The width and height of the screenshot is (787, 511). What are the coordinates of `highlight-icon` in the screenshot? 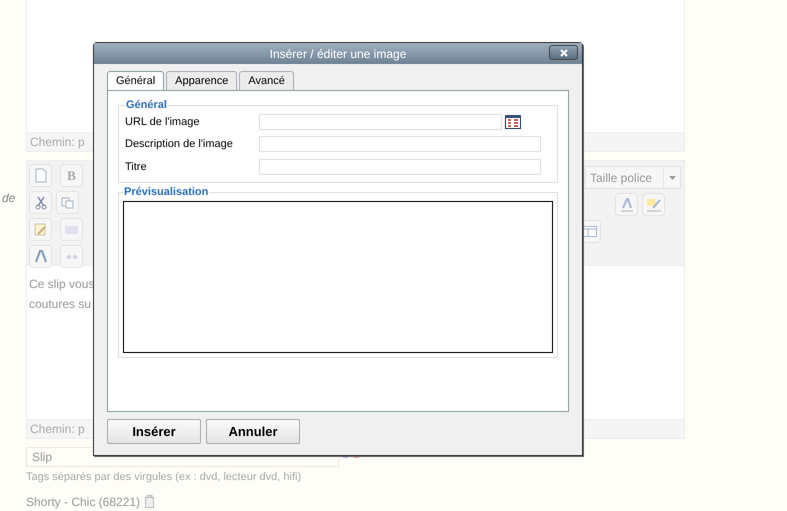 It's located at (653, 204).